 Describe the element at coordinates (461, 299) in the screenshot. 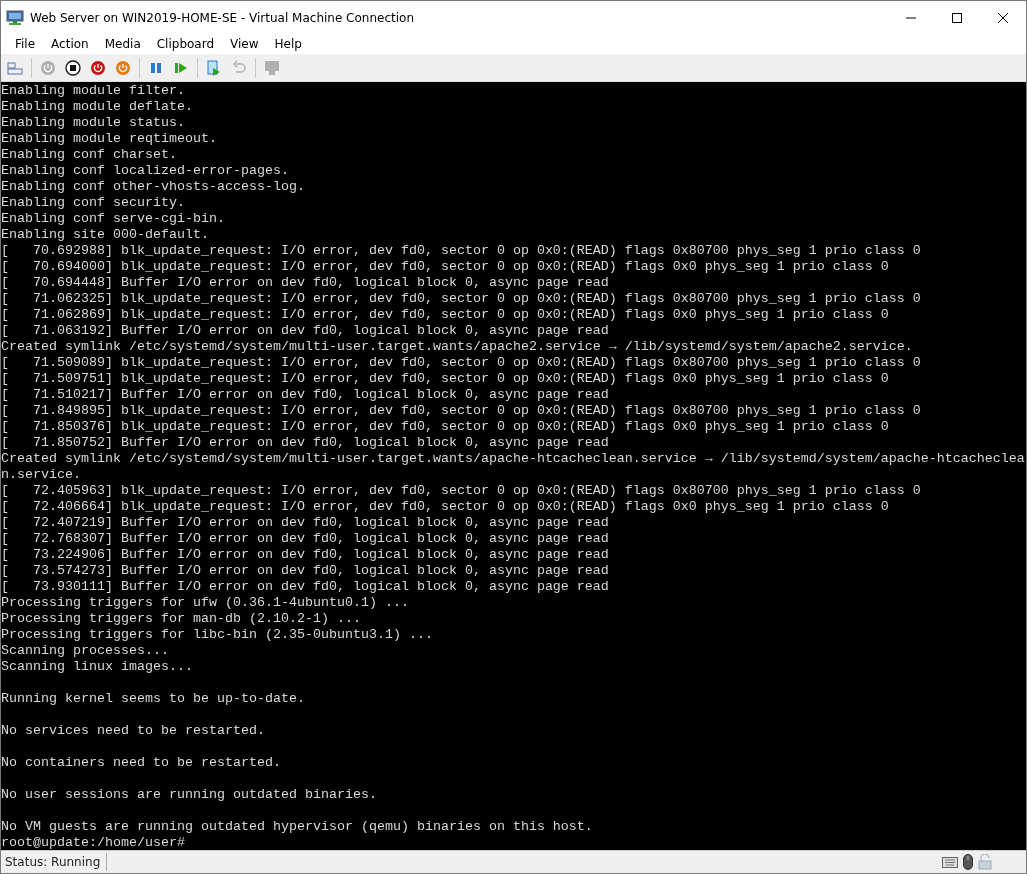

I see `console-line: [ 71.062325] blk_update_request: I/O error, dev fd0, sector 0 op 0x0:(READ) flags 0x80700 phys_seg 1 prio class 0` at that location.